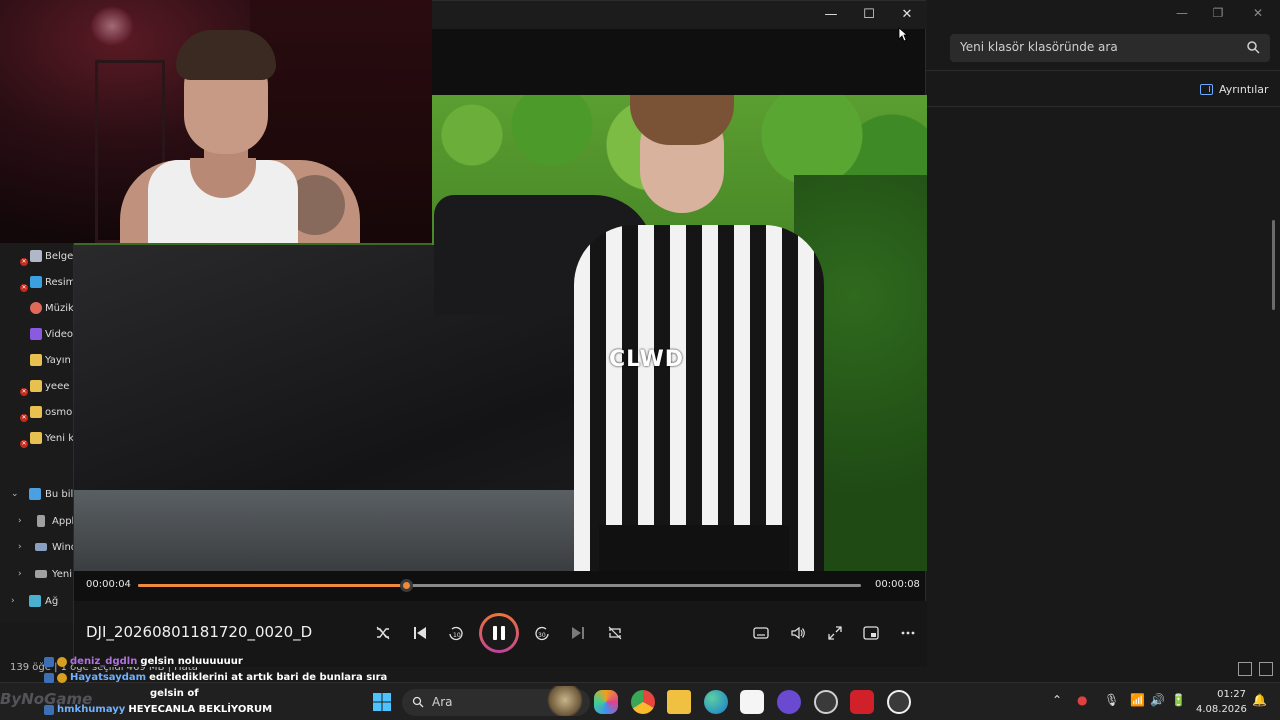  What do you see at coordinates (1206, 89) in the screenshot?
I see `details-pane-icon` at bounding box center [1206, 89].